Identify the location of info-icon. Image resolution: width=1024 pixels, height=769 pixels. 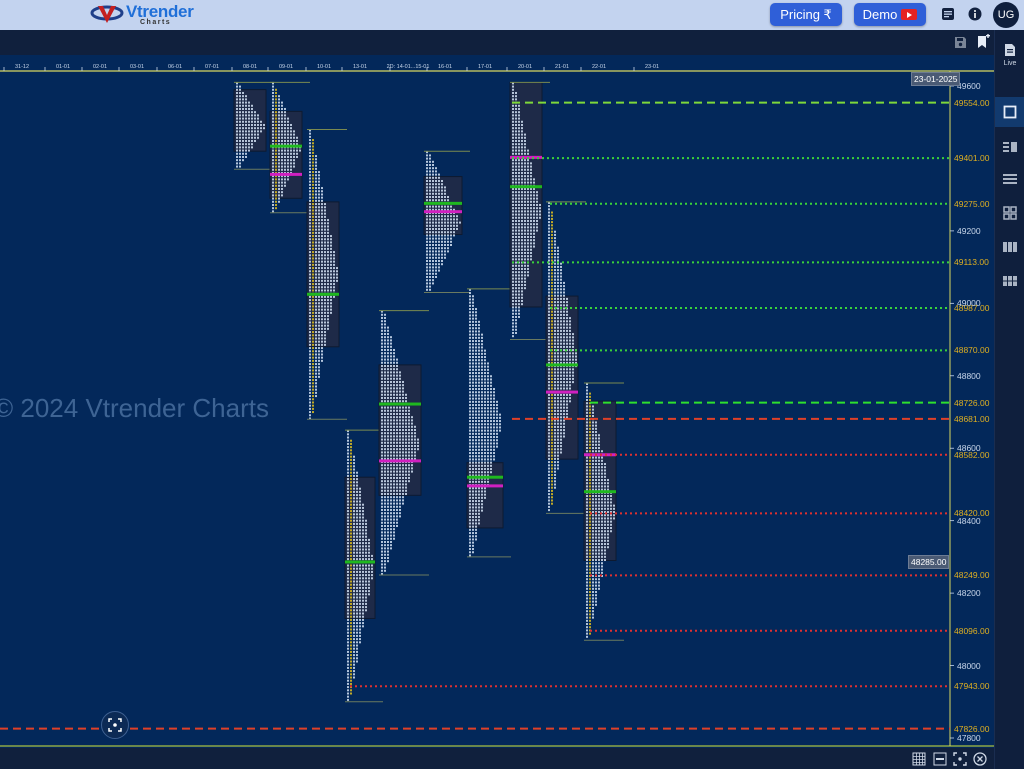
(975, 14).